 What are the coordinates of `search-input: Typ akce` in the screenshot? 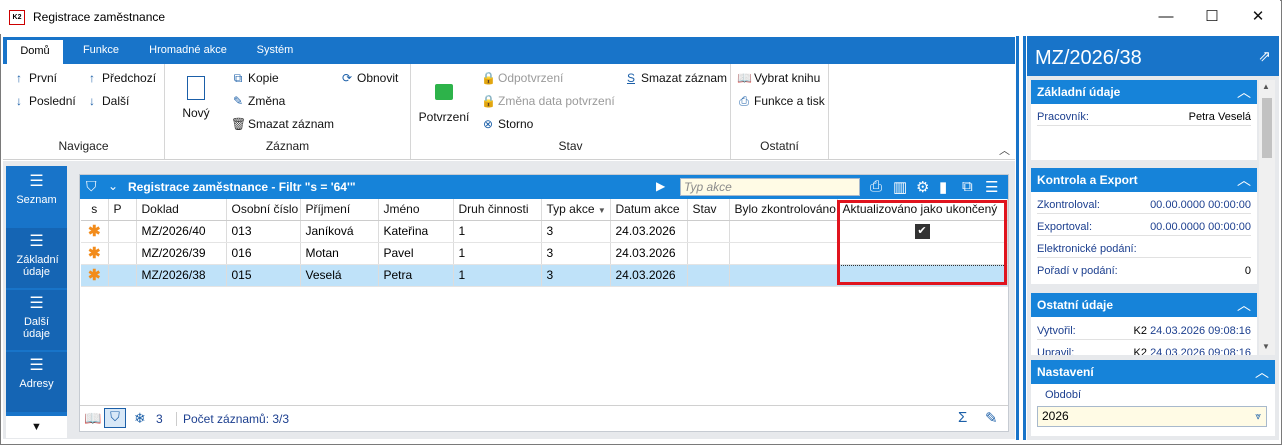 It's located at (770, 187).